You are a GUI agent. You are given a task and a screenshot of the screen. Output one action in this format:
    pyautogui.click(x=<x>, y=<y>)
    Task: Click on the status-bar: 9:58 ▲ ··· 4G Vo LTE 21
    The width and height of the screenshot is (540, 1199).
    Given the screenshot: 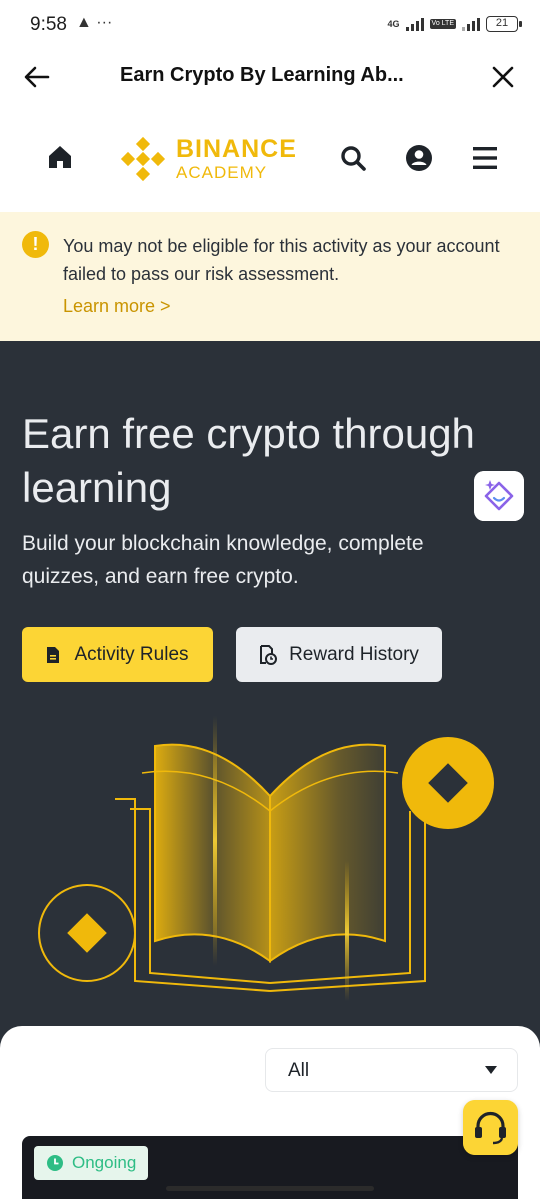 What is the action you would take?
    pyautogui.click(x=270, y=26)
    